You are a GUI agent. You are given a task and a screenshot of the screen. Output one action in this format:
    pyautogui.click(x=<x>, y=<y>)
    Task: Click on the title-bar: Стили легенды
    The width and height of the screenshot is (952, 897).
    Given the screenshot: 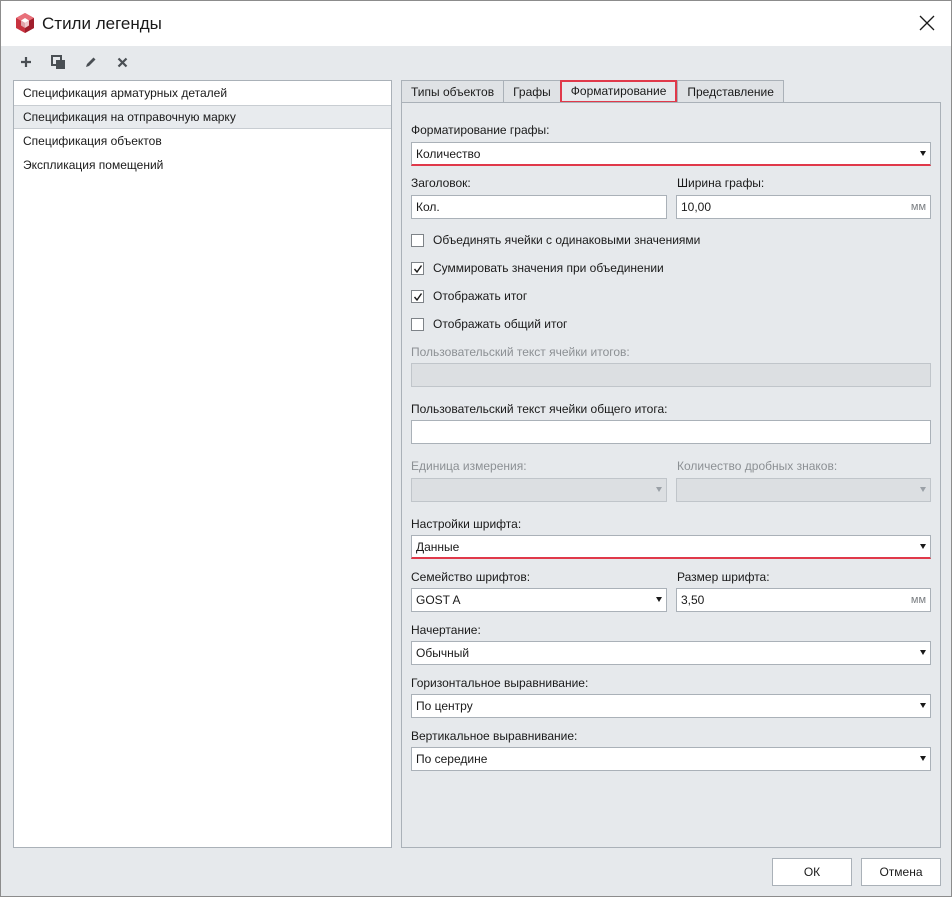 What is the action you would take?
    pyautogui.click(x=476, y=23)
    